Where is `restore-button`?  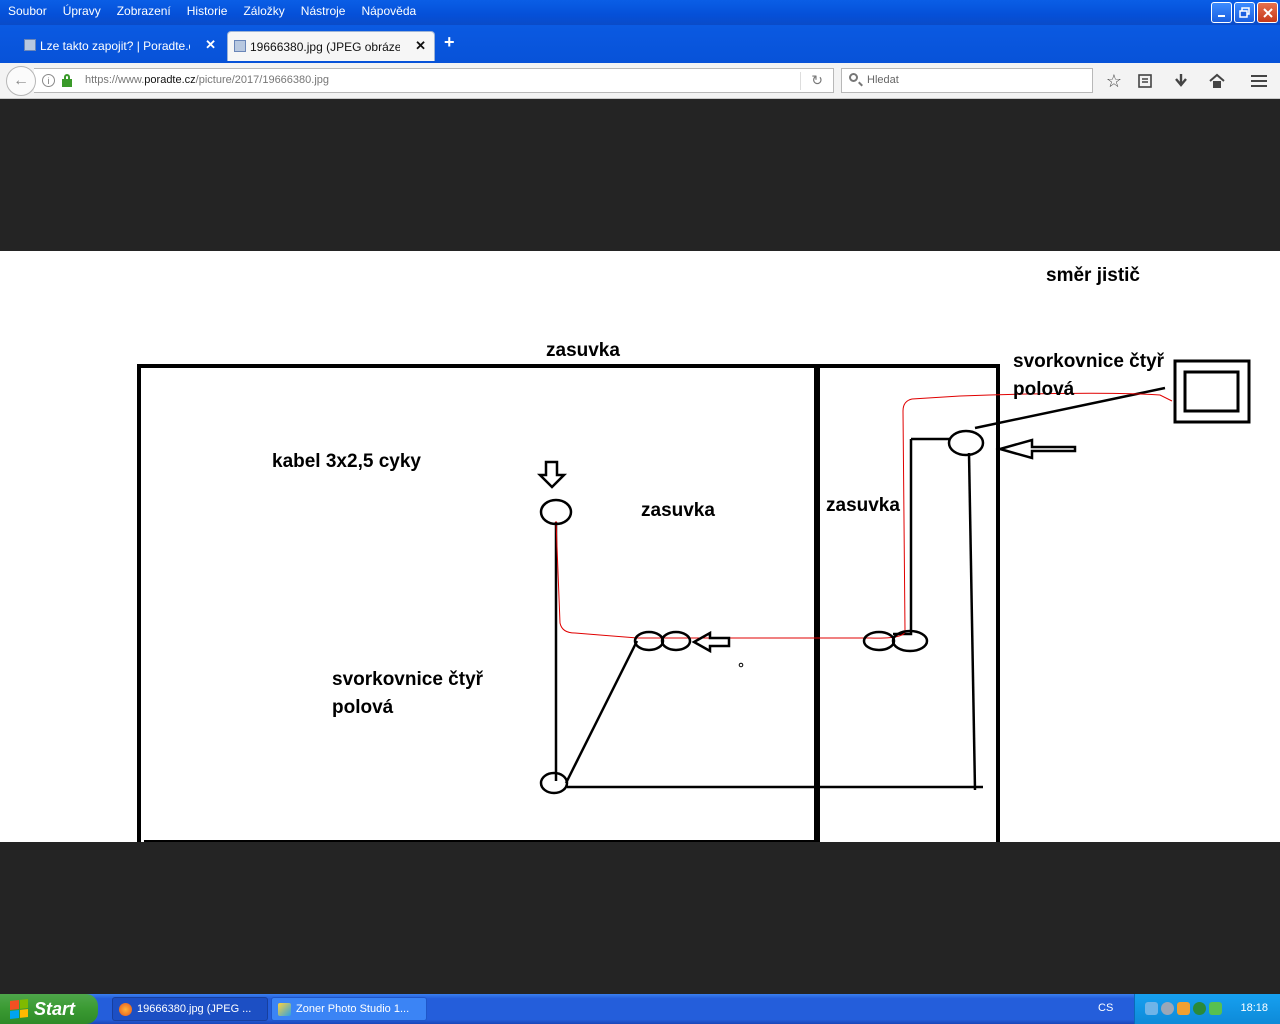 restore-button is located at coordinates (1244, 12).